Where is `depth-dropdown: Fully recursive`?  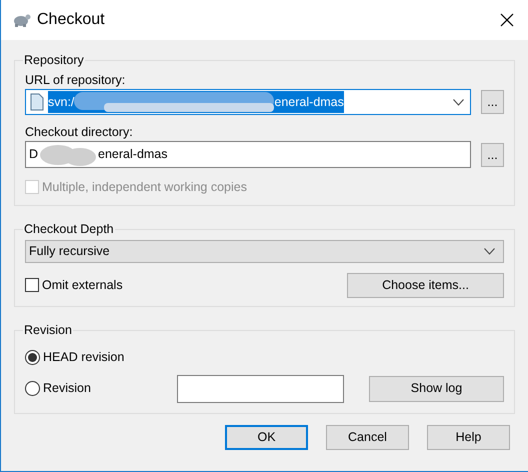 depth-dropdown: Fully recursive is located at coordinates (264, 251).